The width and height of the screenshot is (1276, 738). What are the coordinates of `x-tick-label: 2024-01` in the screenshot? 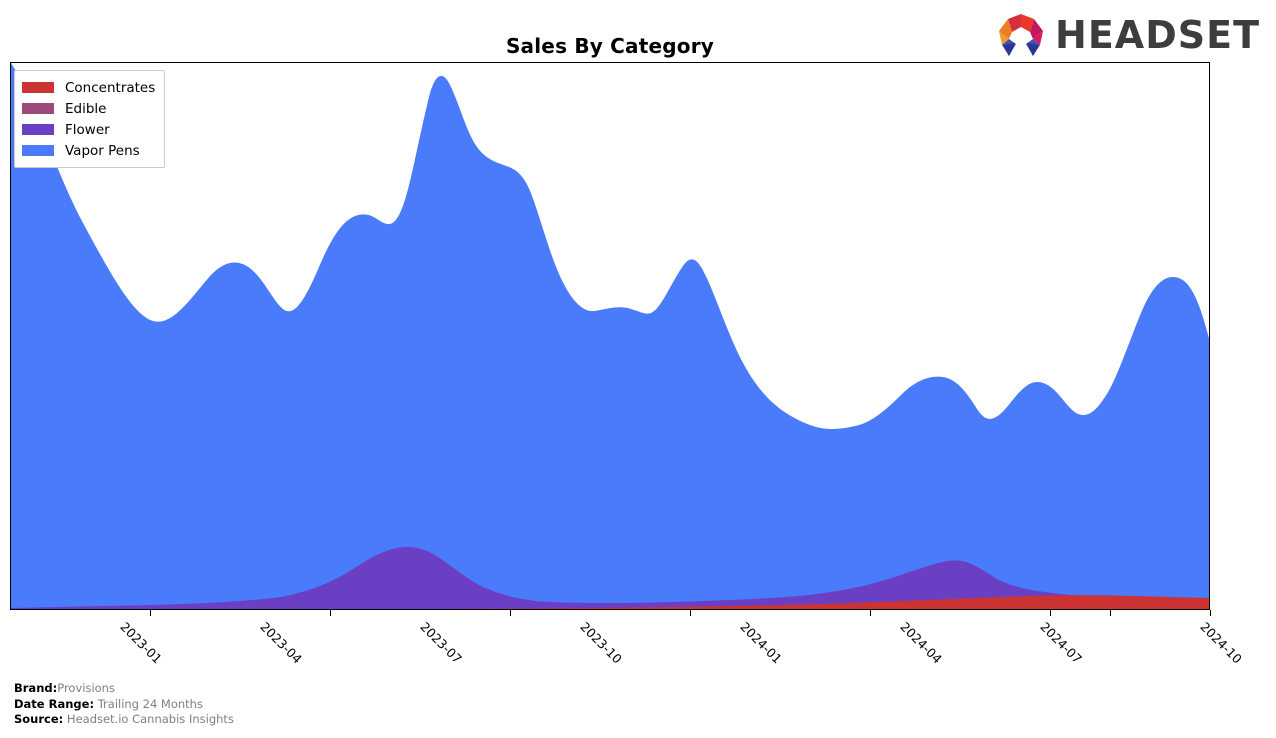 It's located at (761, 643).